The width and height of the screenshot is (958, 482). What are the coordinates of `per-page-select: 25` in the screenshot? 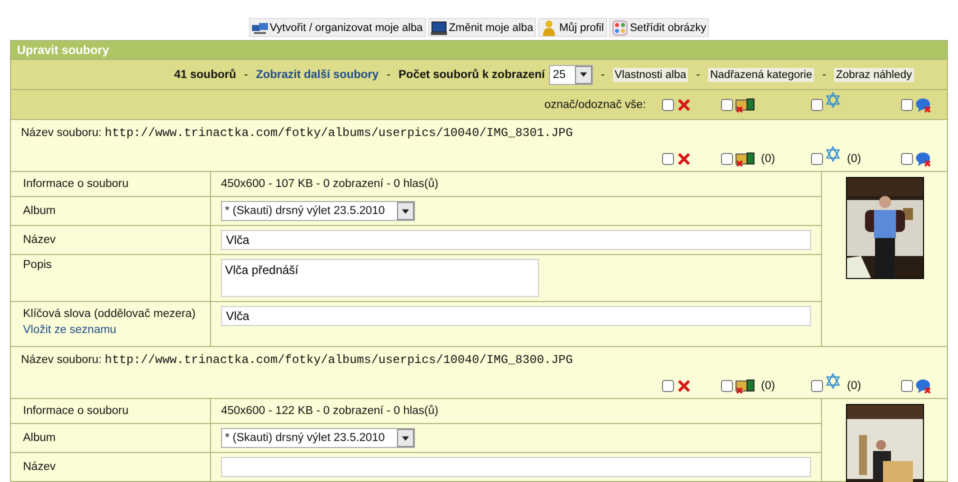 It's located at (570, 74).